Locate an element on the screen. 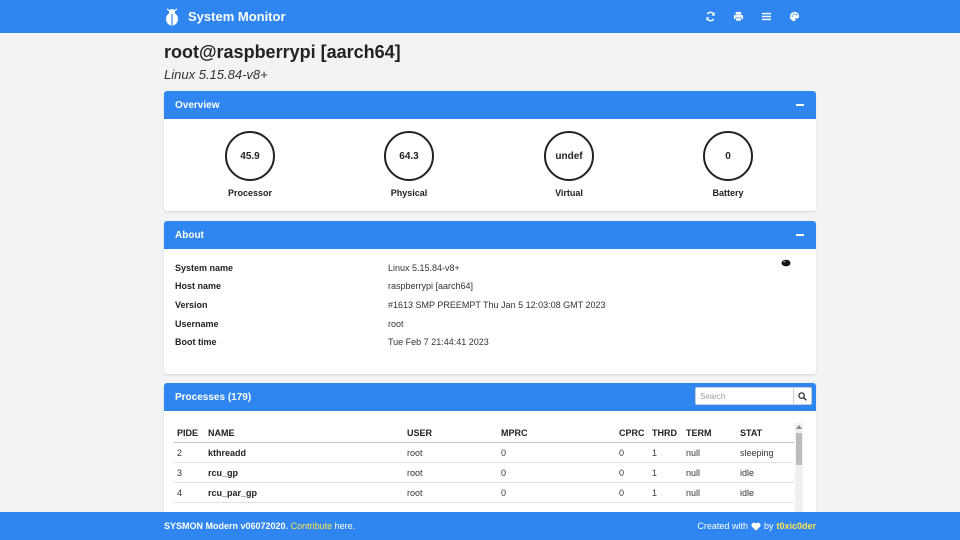 The width and height of the screenshot is (960, 540). col-header-pid: PIDE is located at coordinates (187, 433).